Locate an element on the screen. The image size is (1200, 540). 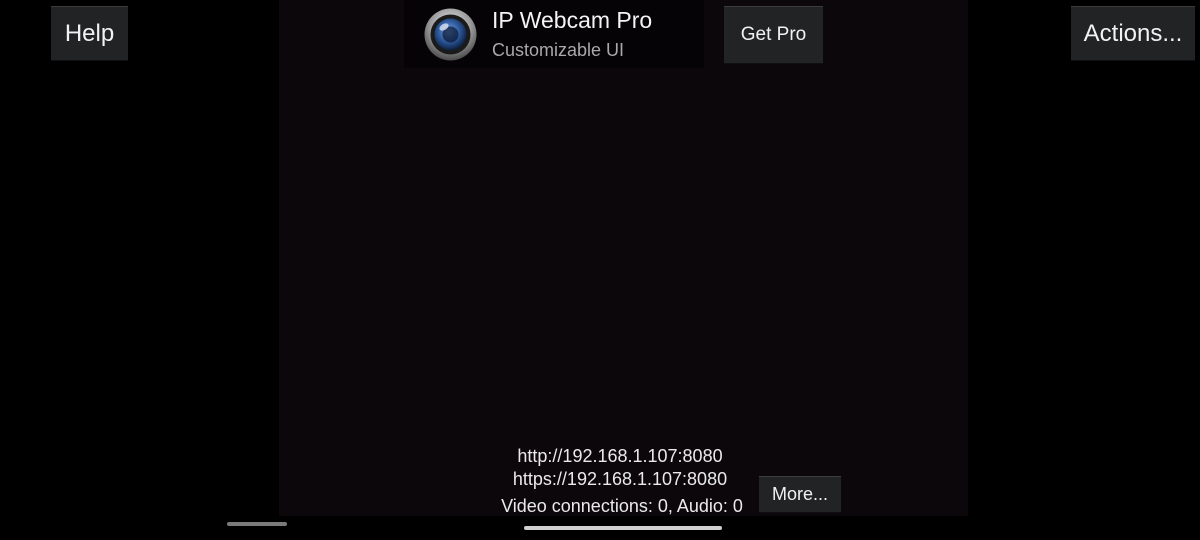
scroll-indicator is located at coordinates (257, 524).